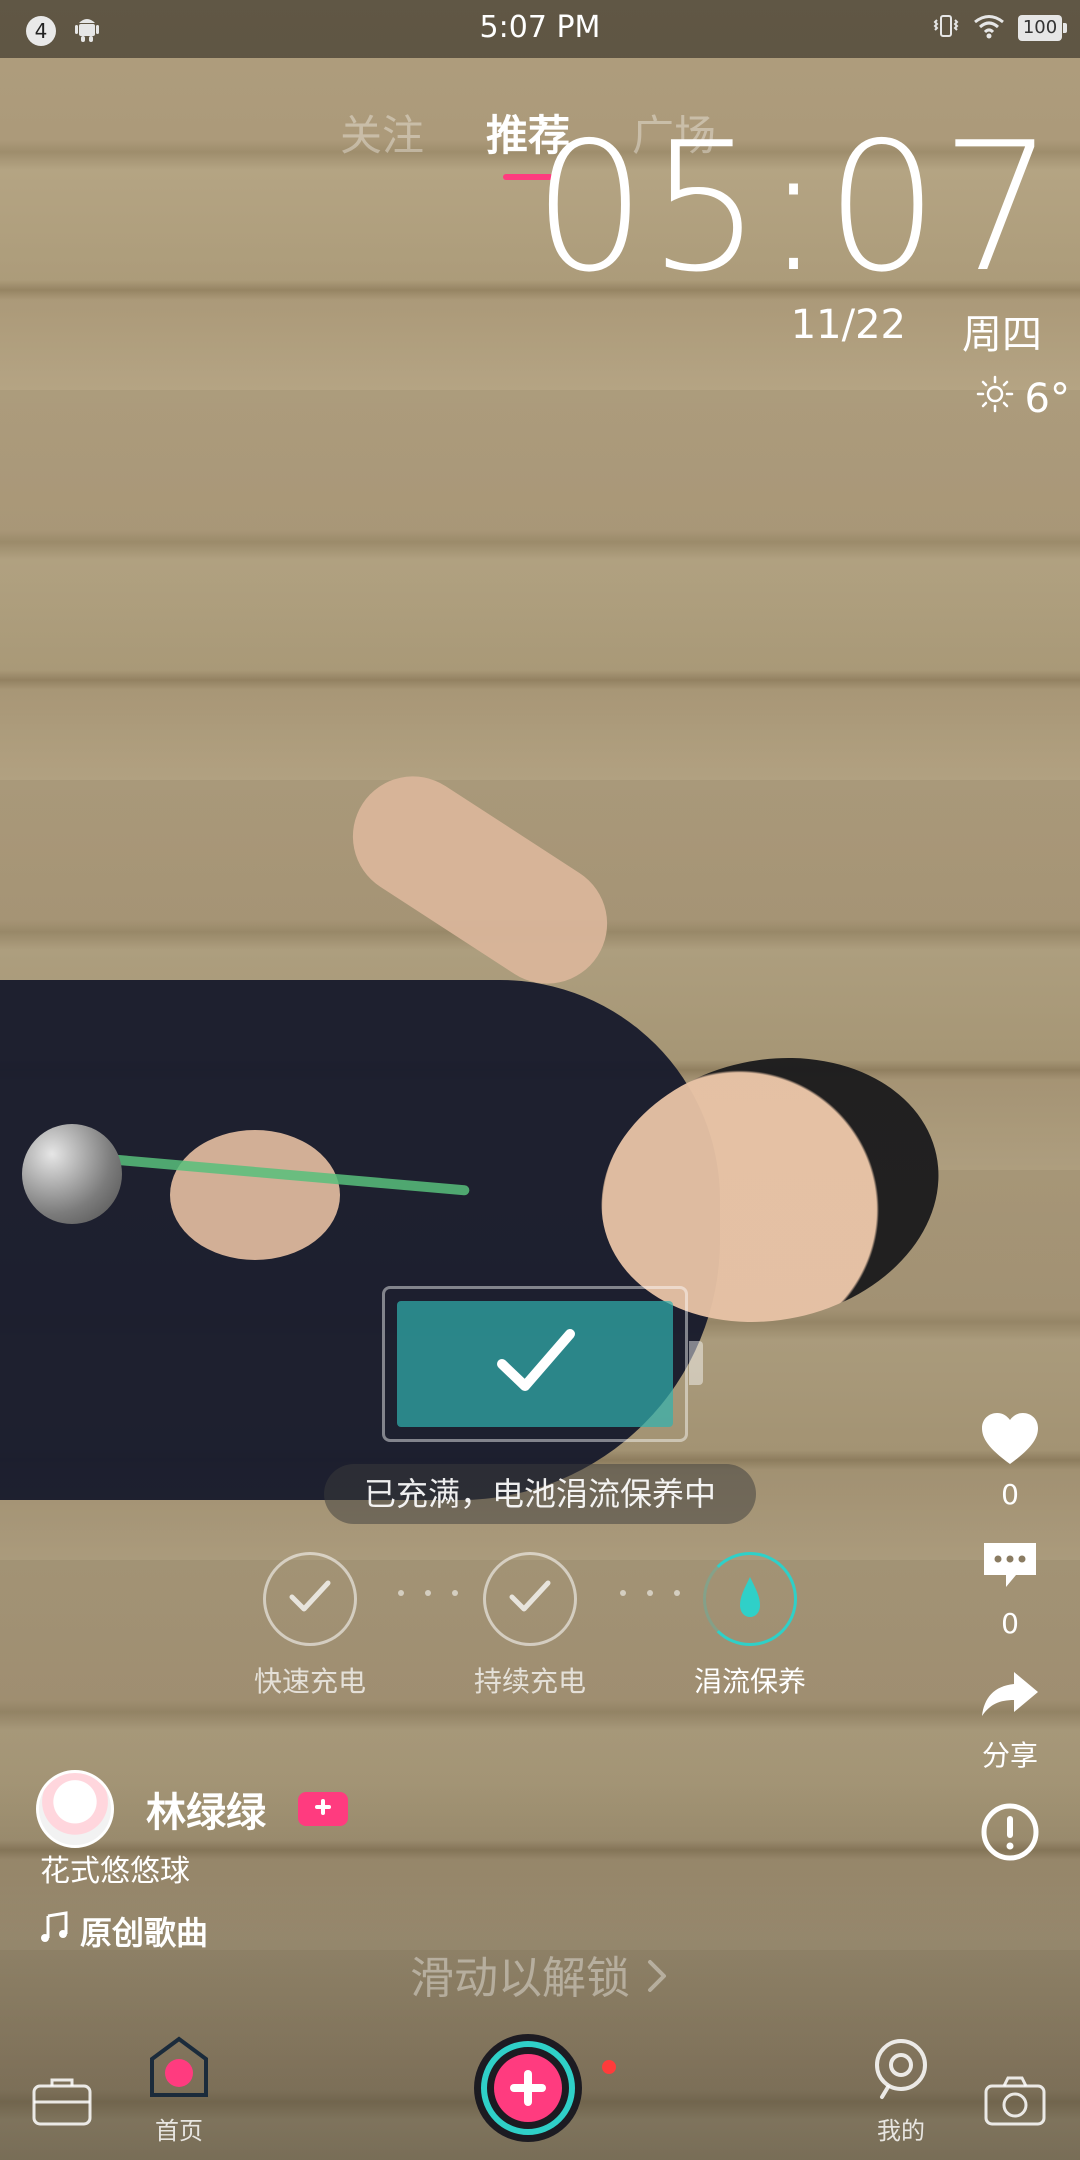  What do you see at coordinates (75, 1809) in the screenshot?
I see `avatar` at bounding box center [75, 1809].